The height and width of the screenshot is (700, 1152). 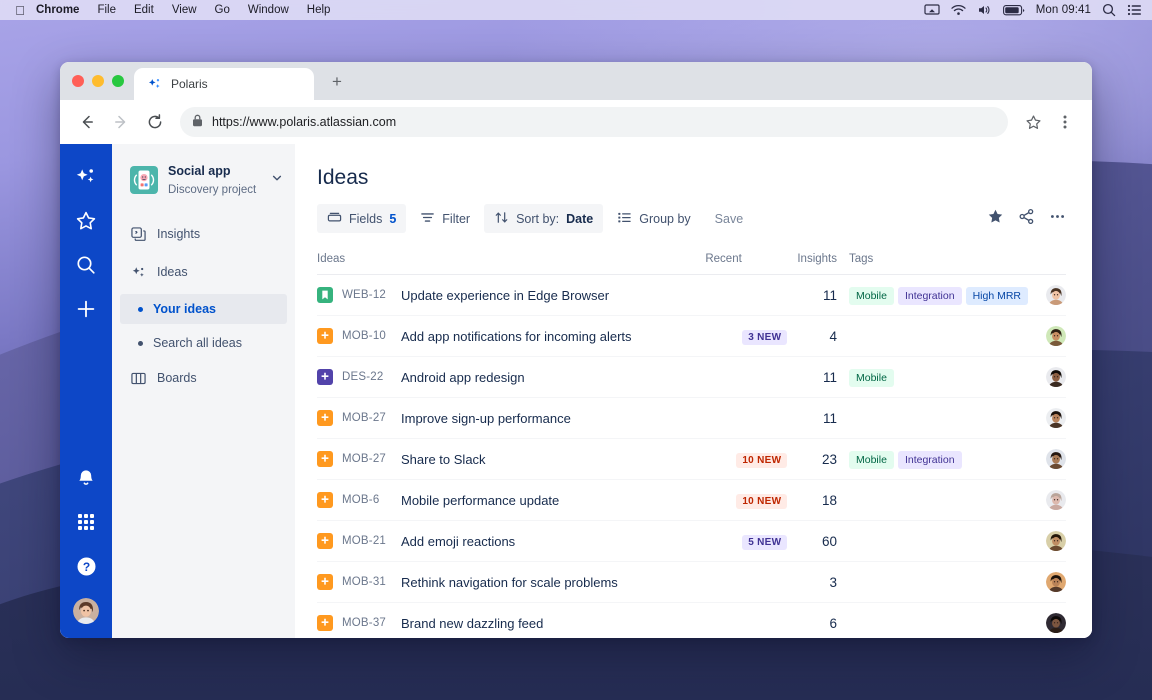 I want to click on sort-by-button: Sort by: Date, so click(x=544, y=218).